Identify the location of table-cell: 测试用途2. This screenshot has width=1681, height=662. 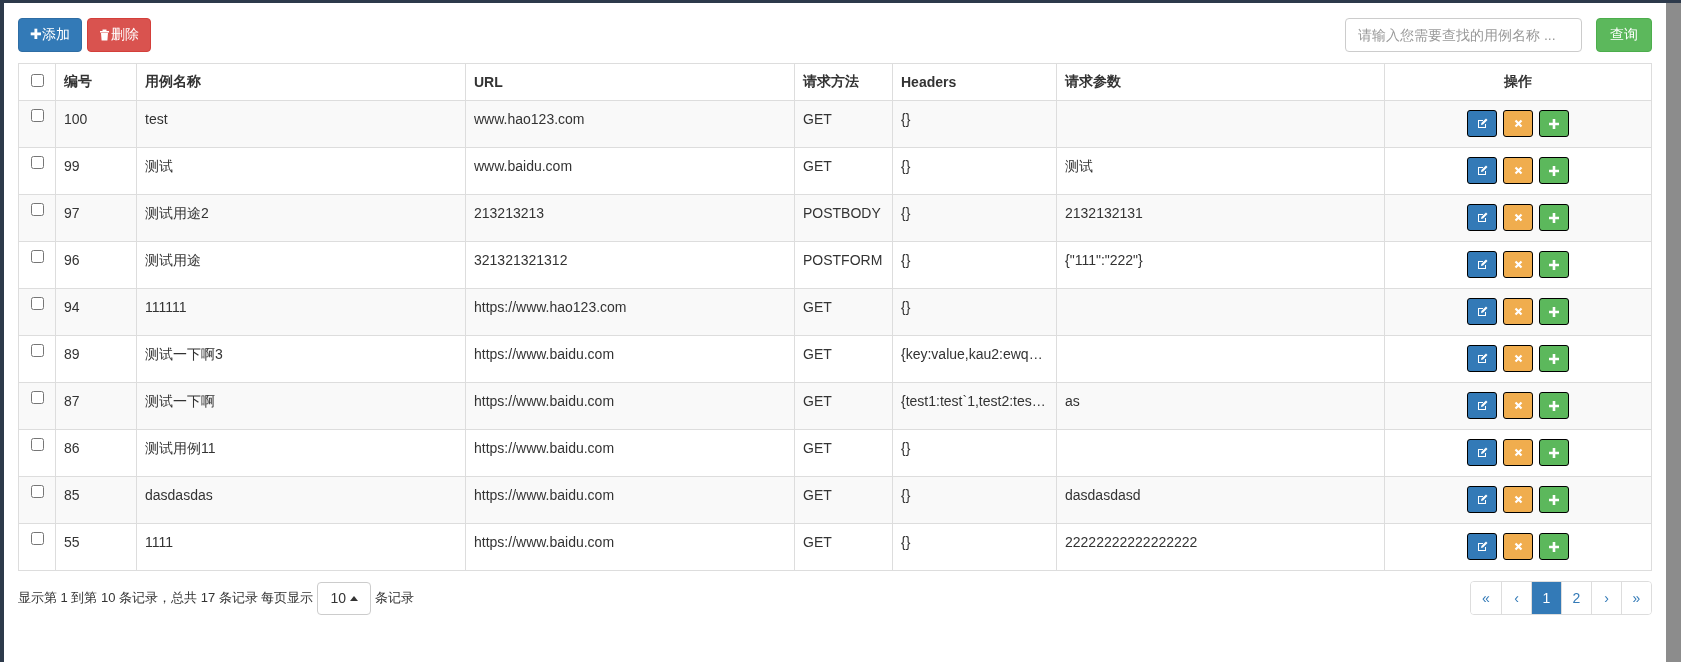
(177, 213).